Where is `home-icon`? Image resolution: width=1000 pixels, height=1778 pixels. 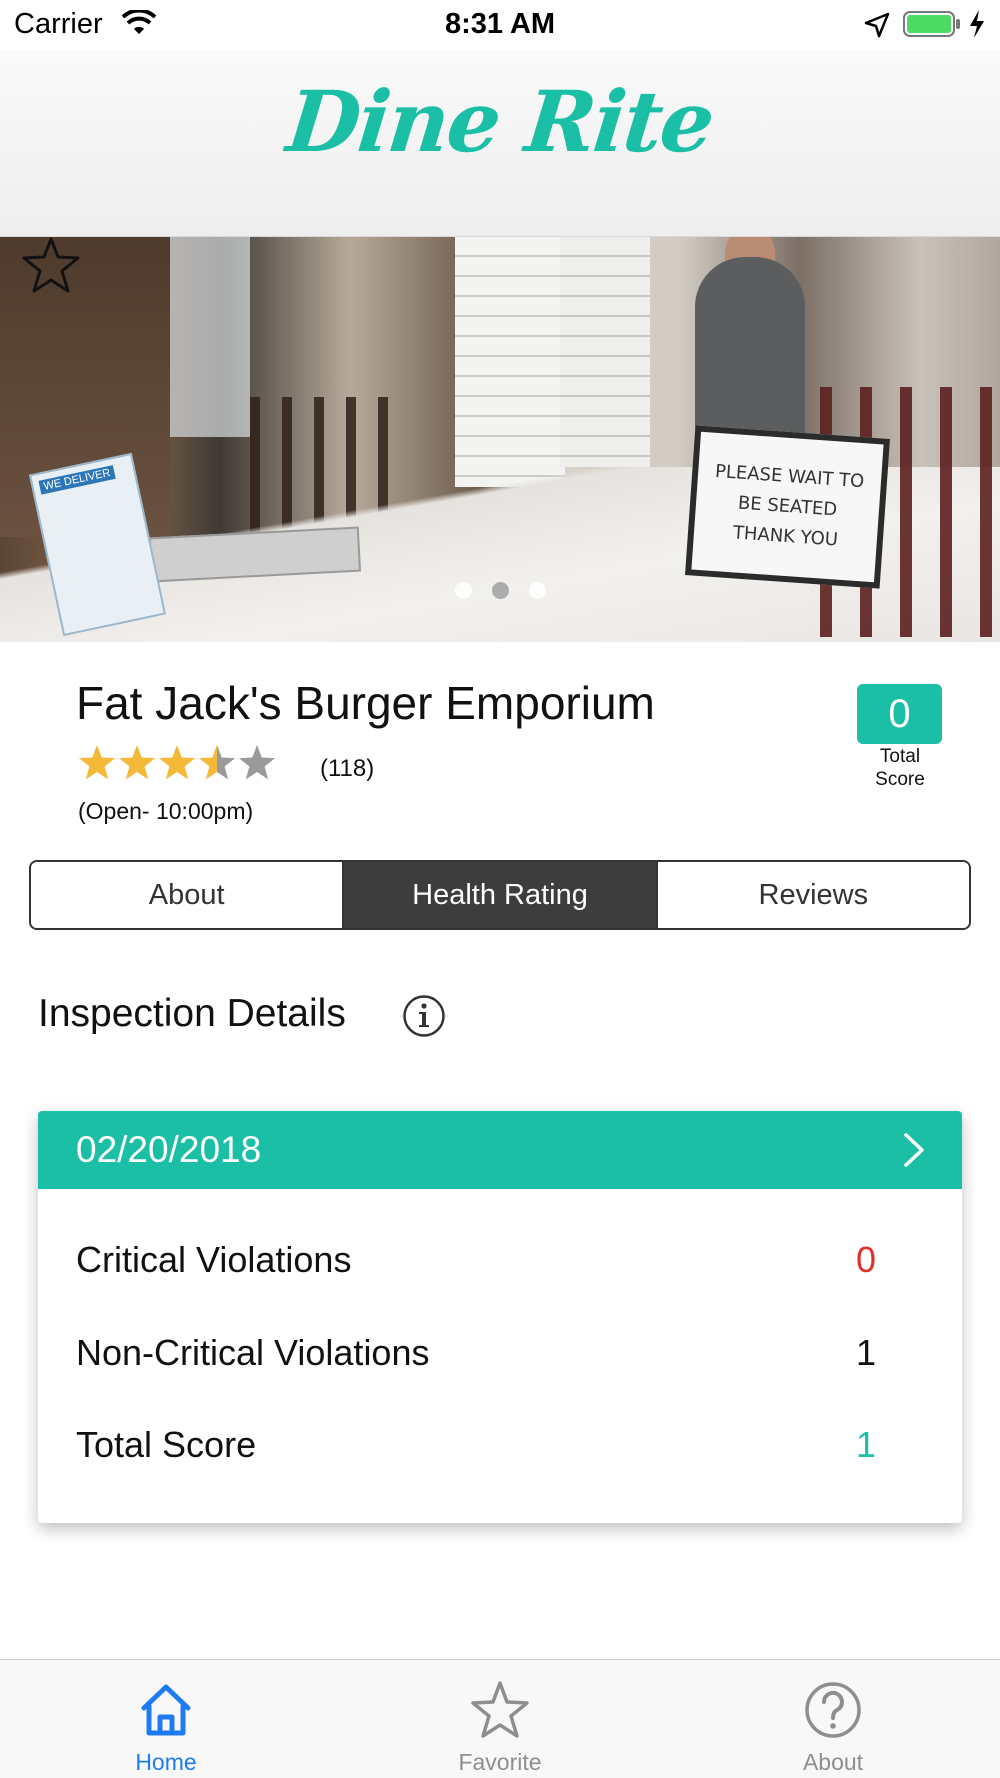
home-icon is located at coordinates (166, 1710).